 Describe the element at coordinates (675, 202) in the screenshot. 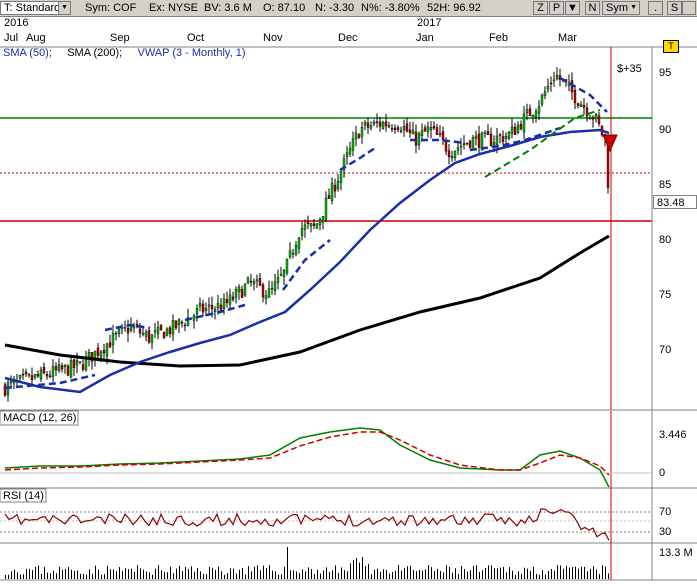

I see `current-price-label: 83.48` at that location.